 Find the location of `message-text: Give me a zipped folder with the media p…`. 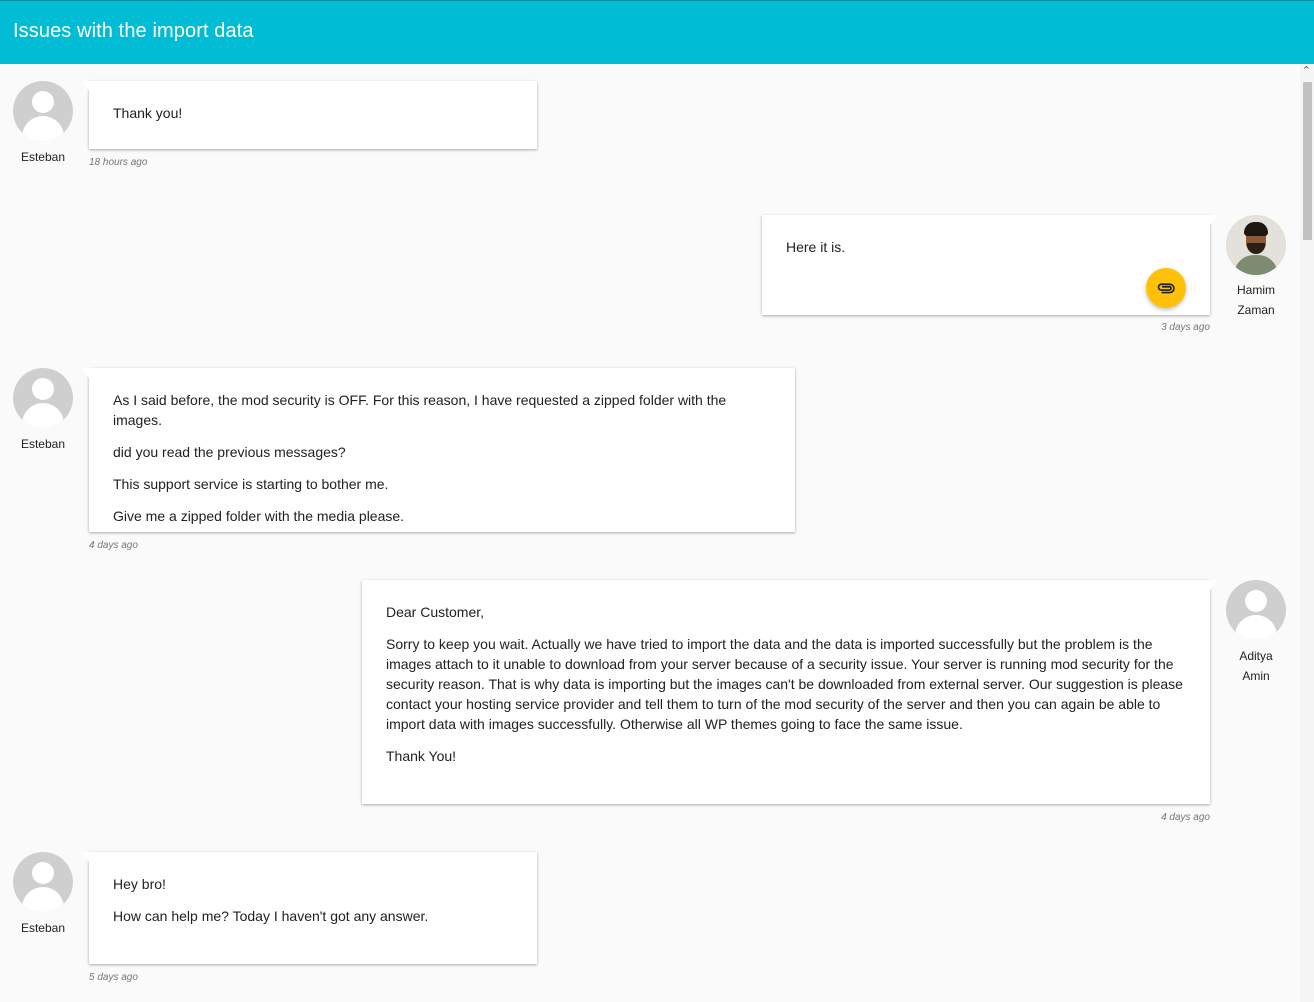

message-text: Give me a zipped folder with the media p… is located at coordinates (259, 516).